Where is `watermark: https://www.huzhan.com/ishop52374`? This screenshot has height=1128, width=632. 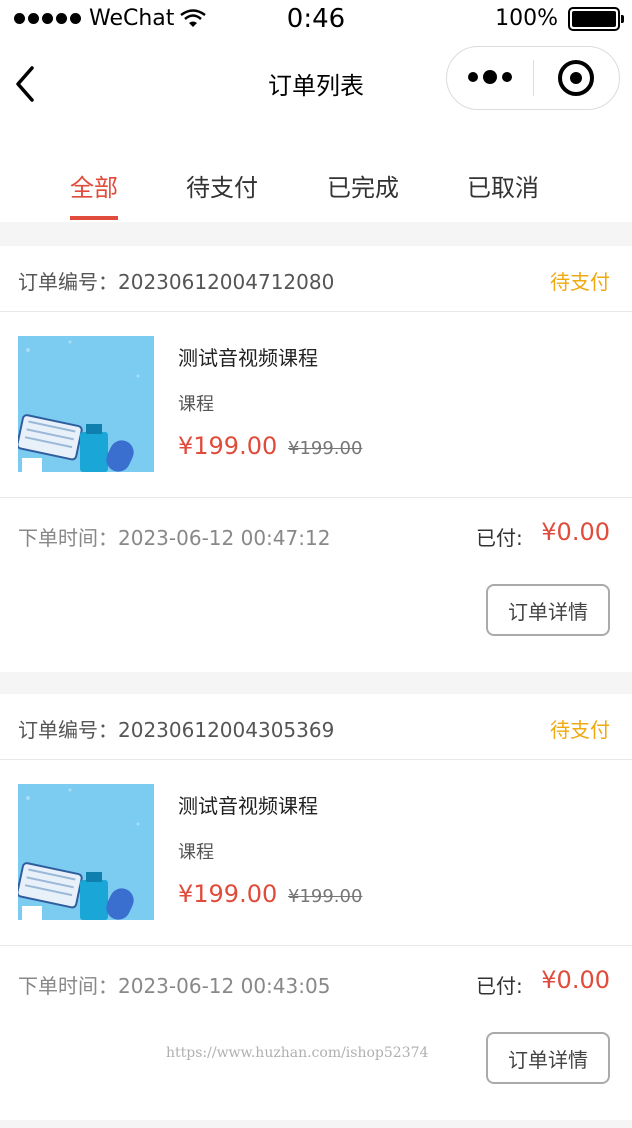
watermark: https://www.huzhan.com/ishop52374 is located at coordinates (297, 1053).